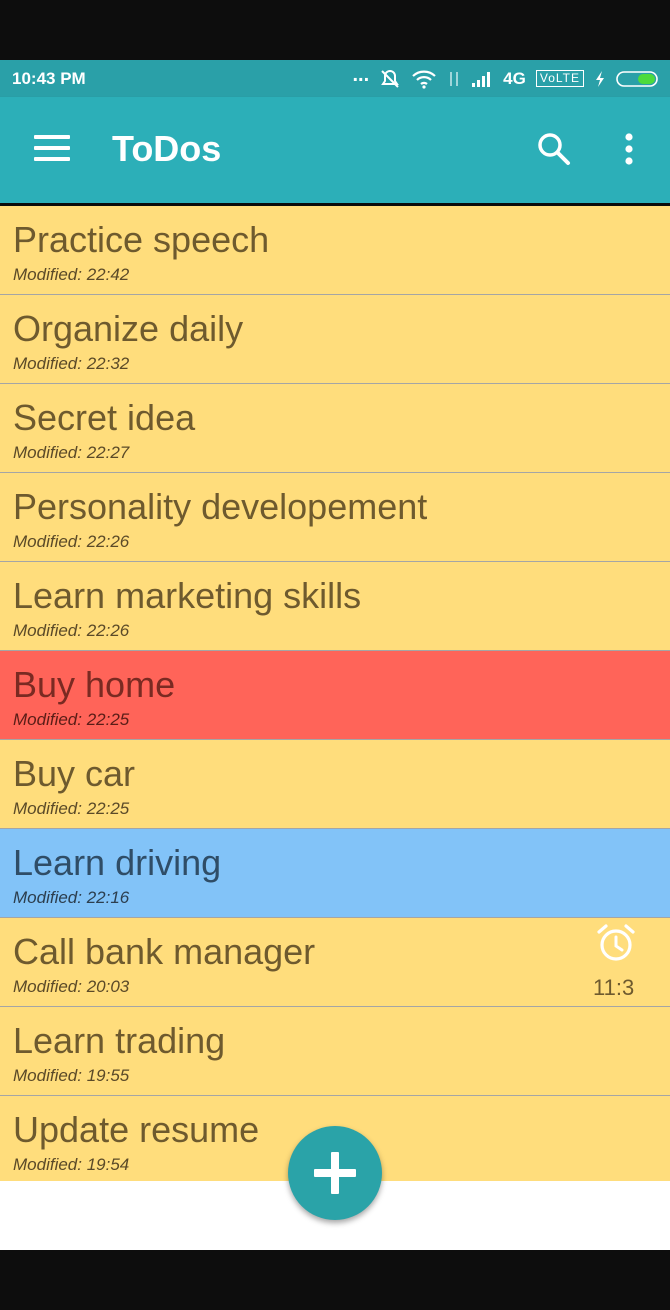 The height and width of the screenshot is (1310, 670). I want to click on todo-item: Practice speech Modified: 22:42, so click(335, 250).